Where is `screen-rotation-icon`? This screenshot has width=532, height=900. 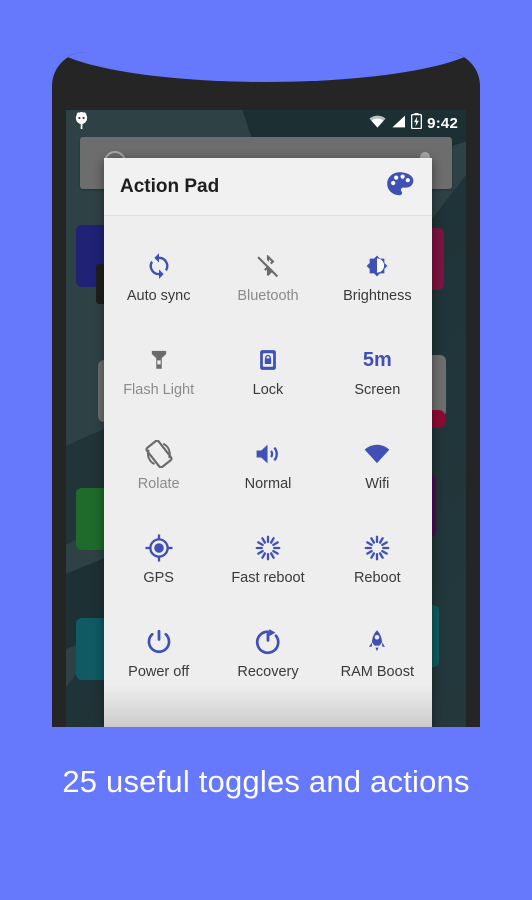 screen-rotation-icon is located at coordinates (159, 454).